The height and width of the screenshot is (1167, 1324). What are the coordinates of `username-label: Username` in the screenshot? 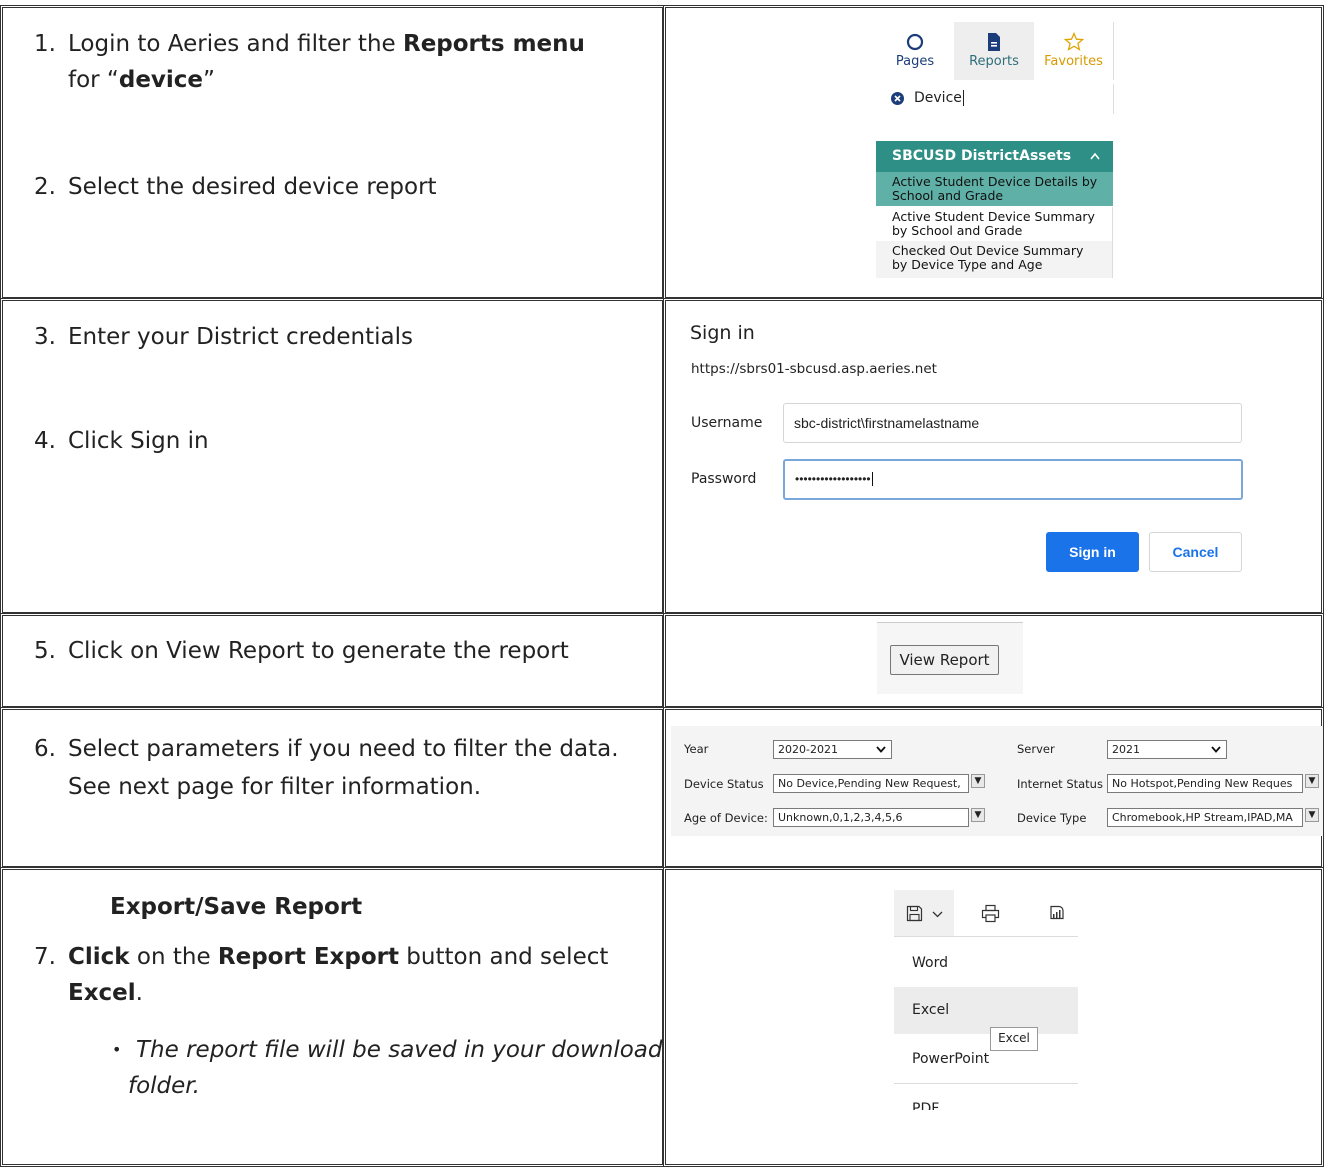 It's located at (727, 423).